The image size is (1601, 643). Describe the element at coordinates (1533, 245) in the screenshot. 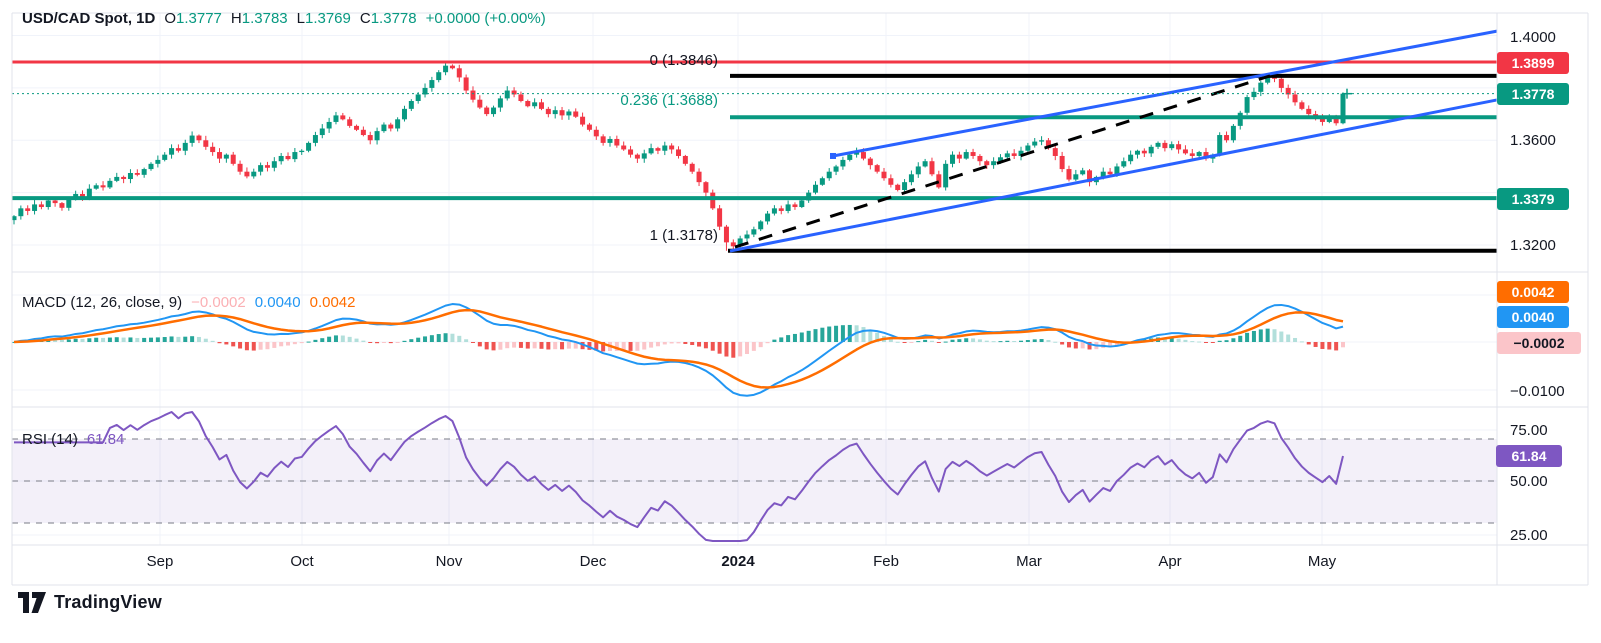

I see `price-axis-label-13200: 1.3200` at that location.